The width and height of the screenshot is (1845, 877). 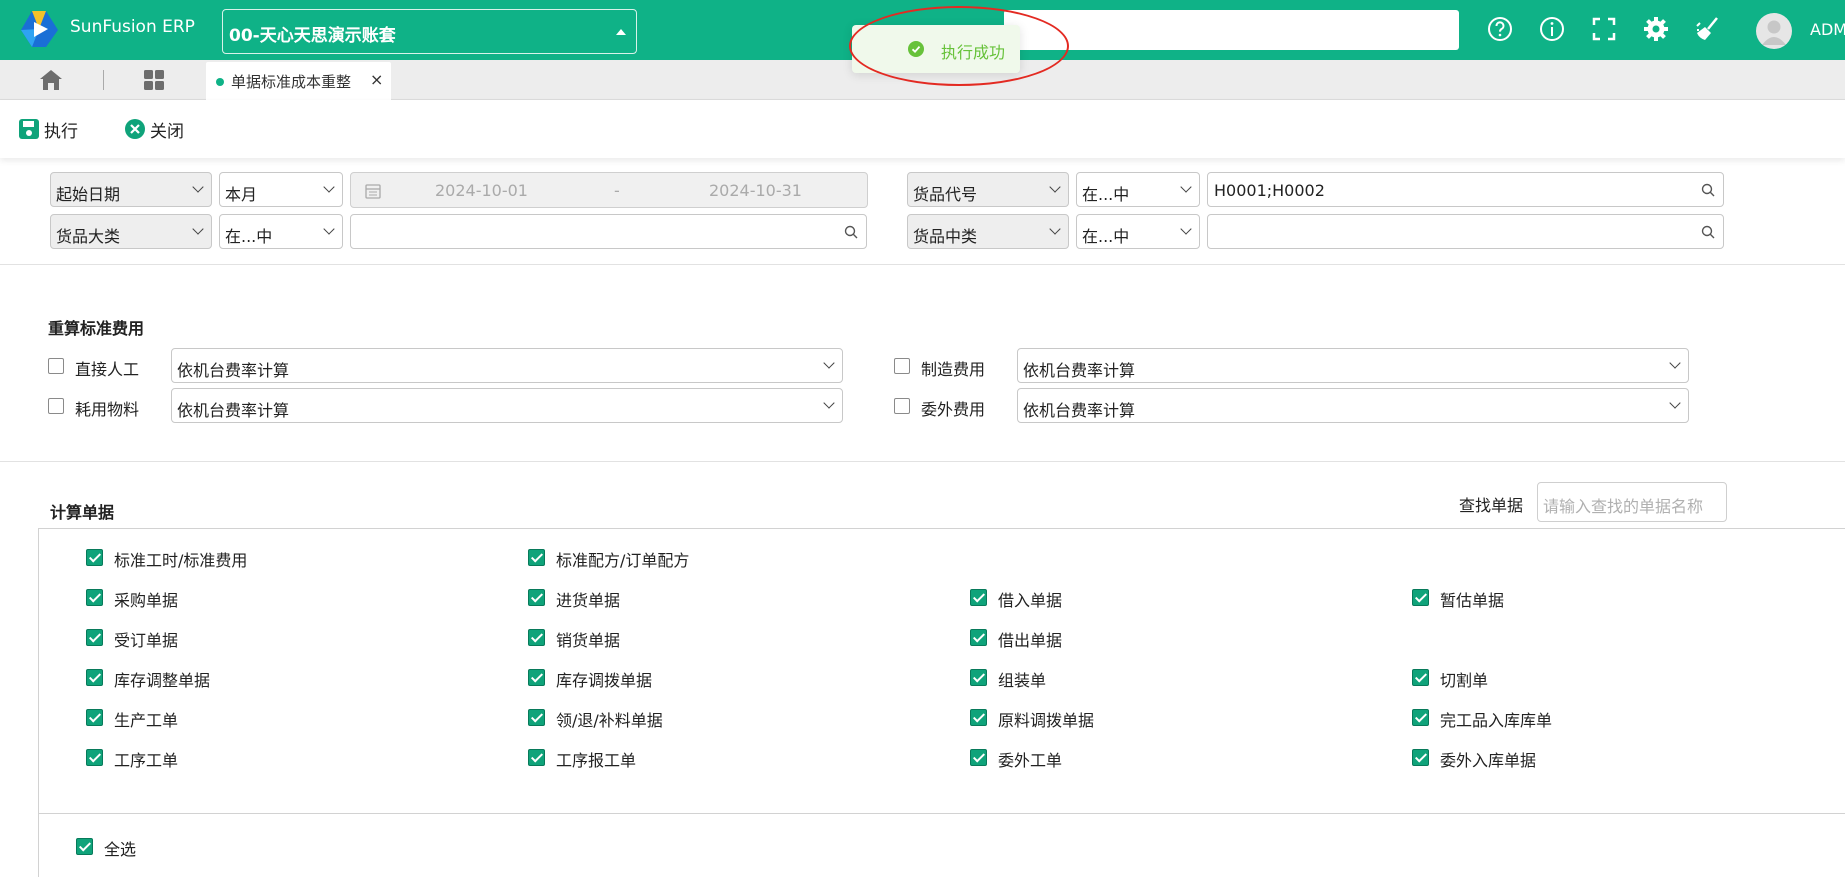 What do you see at coordinates (609, 190) in the screenshot?
I see `date-range-picker: 2024-10-01 - 2024-10-31` at bounding box center [609, 190].